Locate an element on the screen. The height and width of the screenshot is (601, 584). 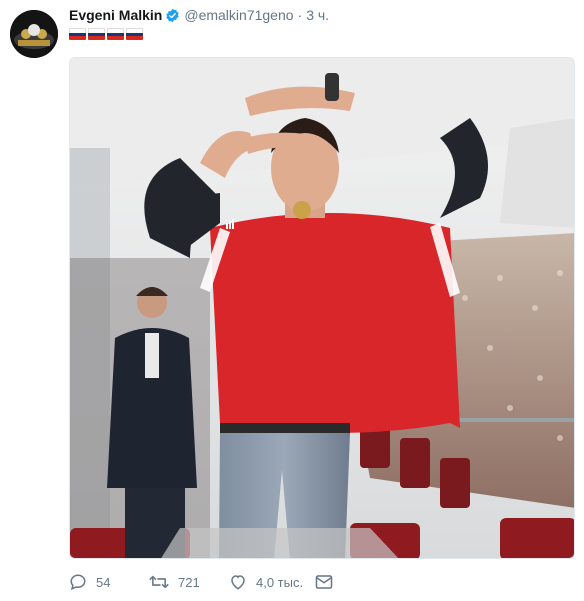
reply-button: 54 is located at coordinates (109, 582).